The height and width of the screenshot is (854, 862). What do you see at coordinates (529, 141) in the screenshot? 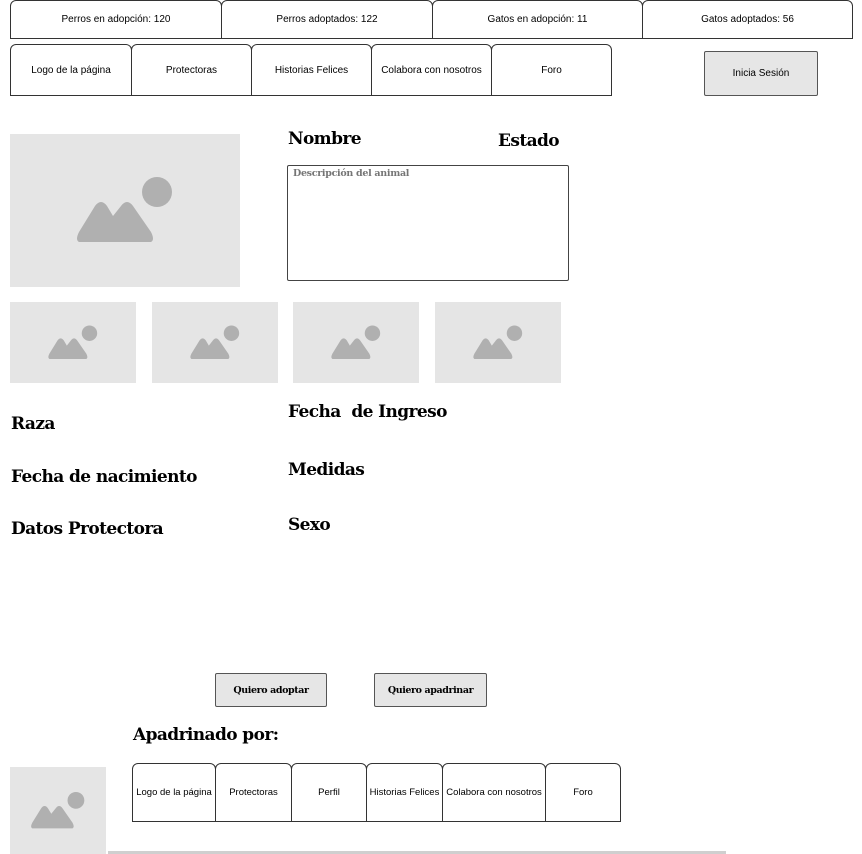
I see `status-label: Estado` at bounding box center [529, 141].